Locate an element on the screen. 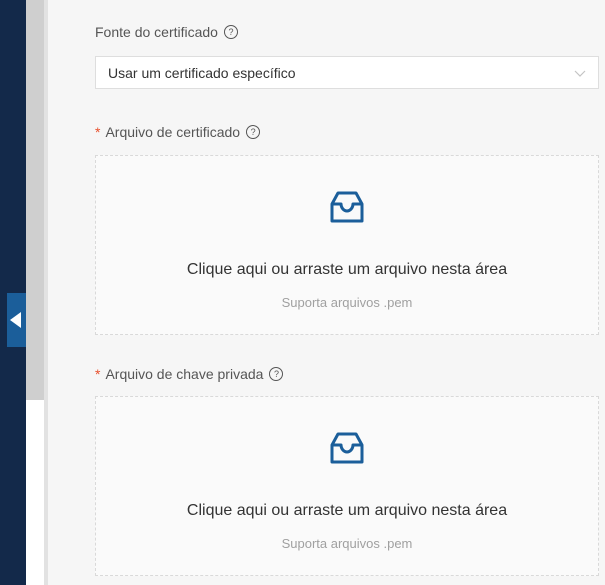  chevron-left-icon is located at coordinates (15, 320).